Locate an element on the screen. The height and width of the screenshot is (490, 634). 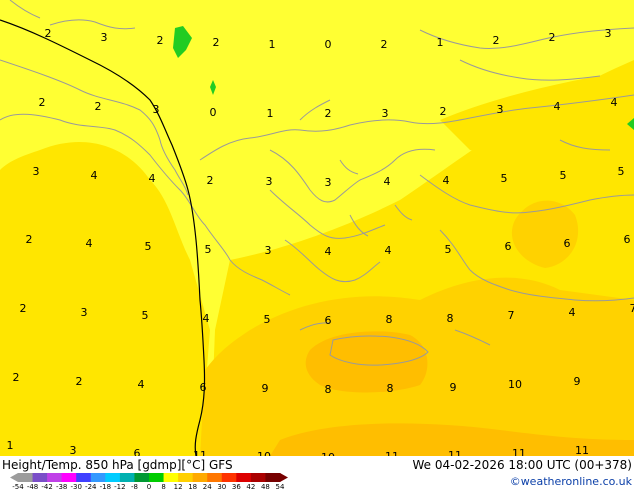
scale-tick-label: -48 is located at coordinates (32, 486).